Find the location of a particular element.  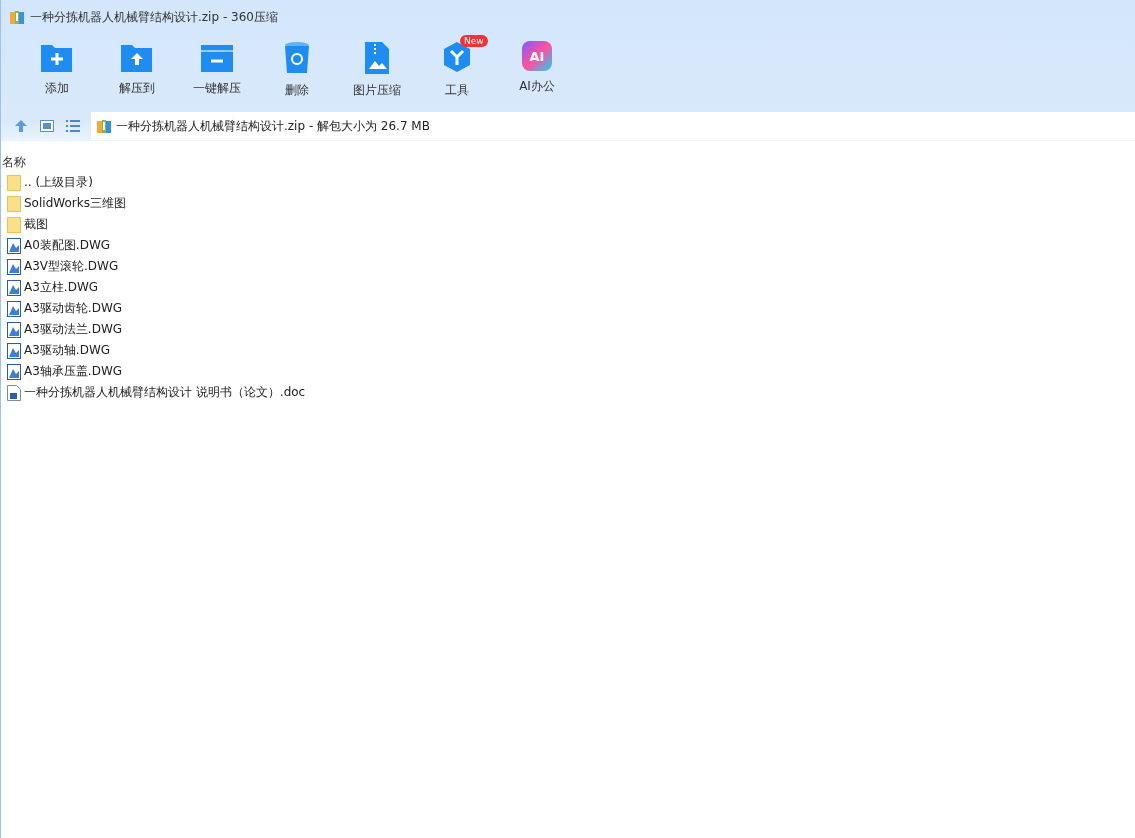

file-name: 截图 is located at coordinates (36, 224).